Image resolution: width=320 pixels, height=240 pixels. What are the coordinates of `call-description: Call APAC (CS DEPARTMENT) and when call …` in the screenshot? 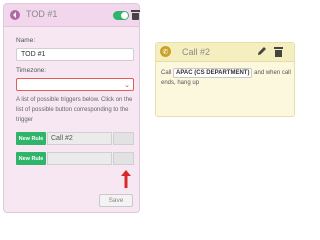 It's located at (227, 78).